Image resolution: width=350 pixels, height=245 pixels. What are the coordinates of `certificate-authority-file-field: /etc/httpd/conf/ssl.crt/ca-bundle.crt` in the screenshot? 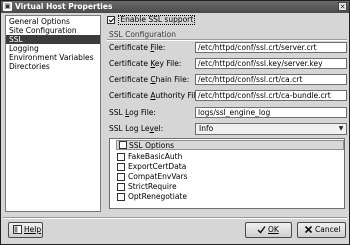 It's located at (271, 95).